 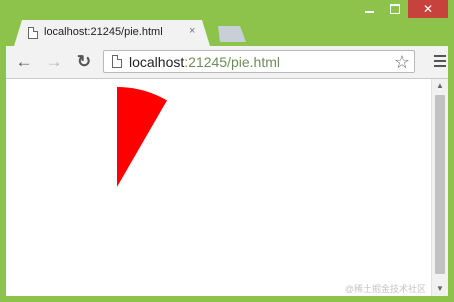 What do you see at coordinates (440, 62) in the screenshot?
I see `hamburger-menu-icon` at bounding box center [440, 62].